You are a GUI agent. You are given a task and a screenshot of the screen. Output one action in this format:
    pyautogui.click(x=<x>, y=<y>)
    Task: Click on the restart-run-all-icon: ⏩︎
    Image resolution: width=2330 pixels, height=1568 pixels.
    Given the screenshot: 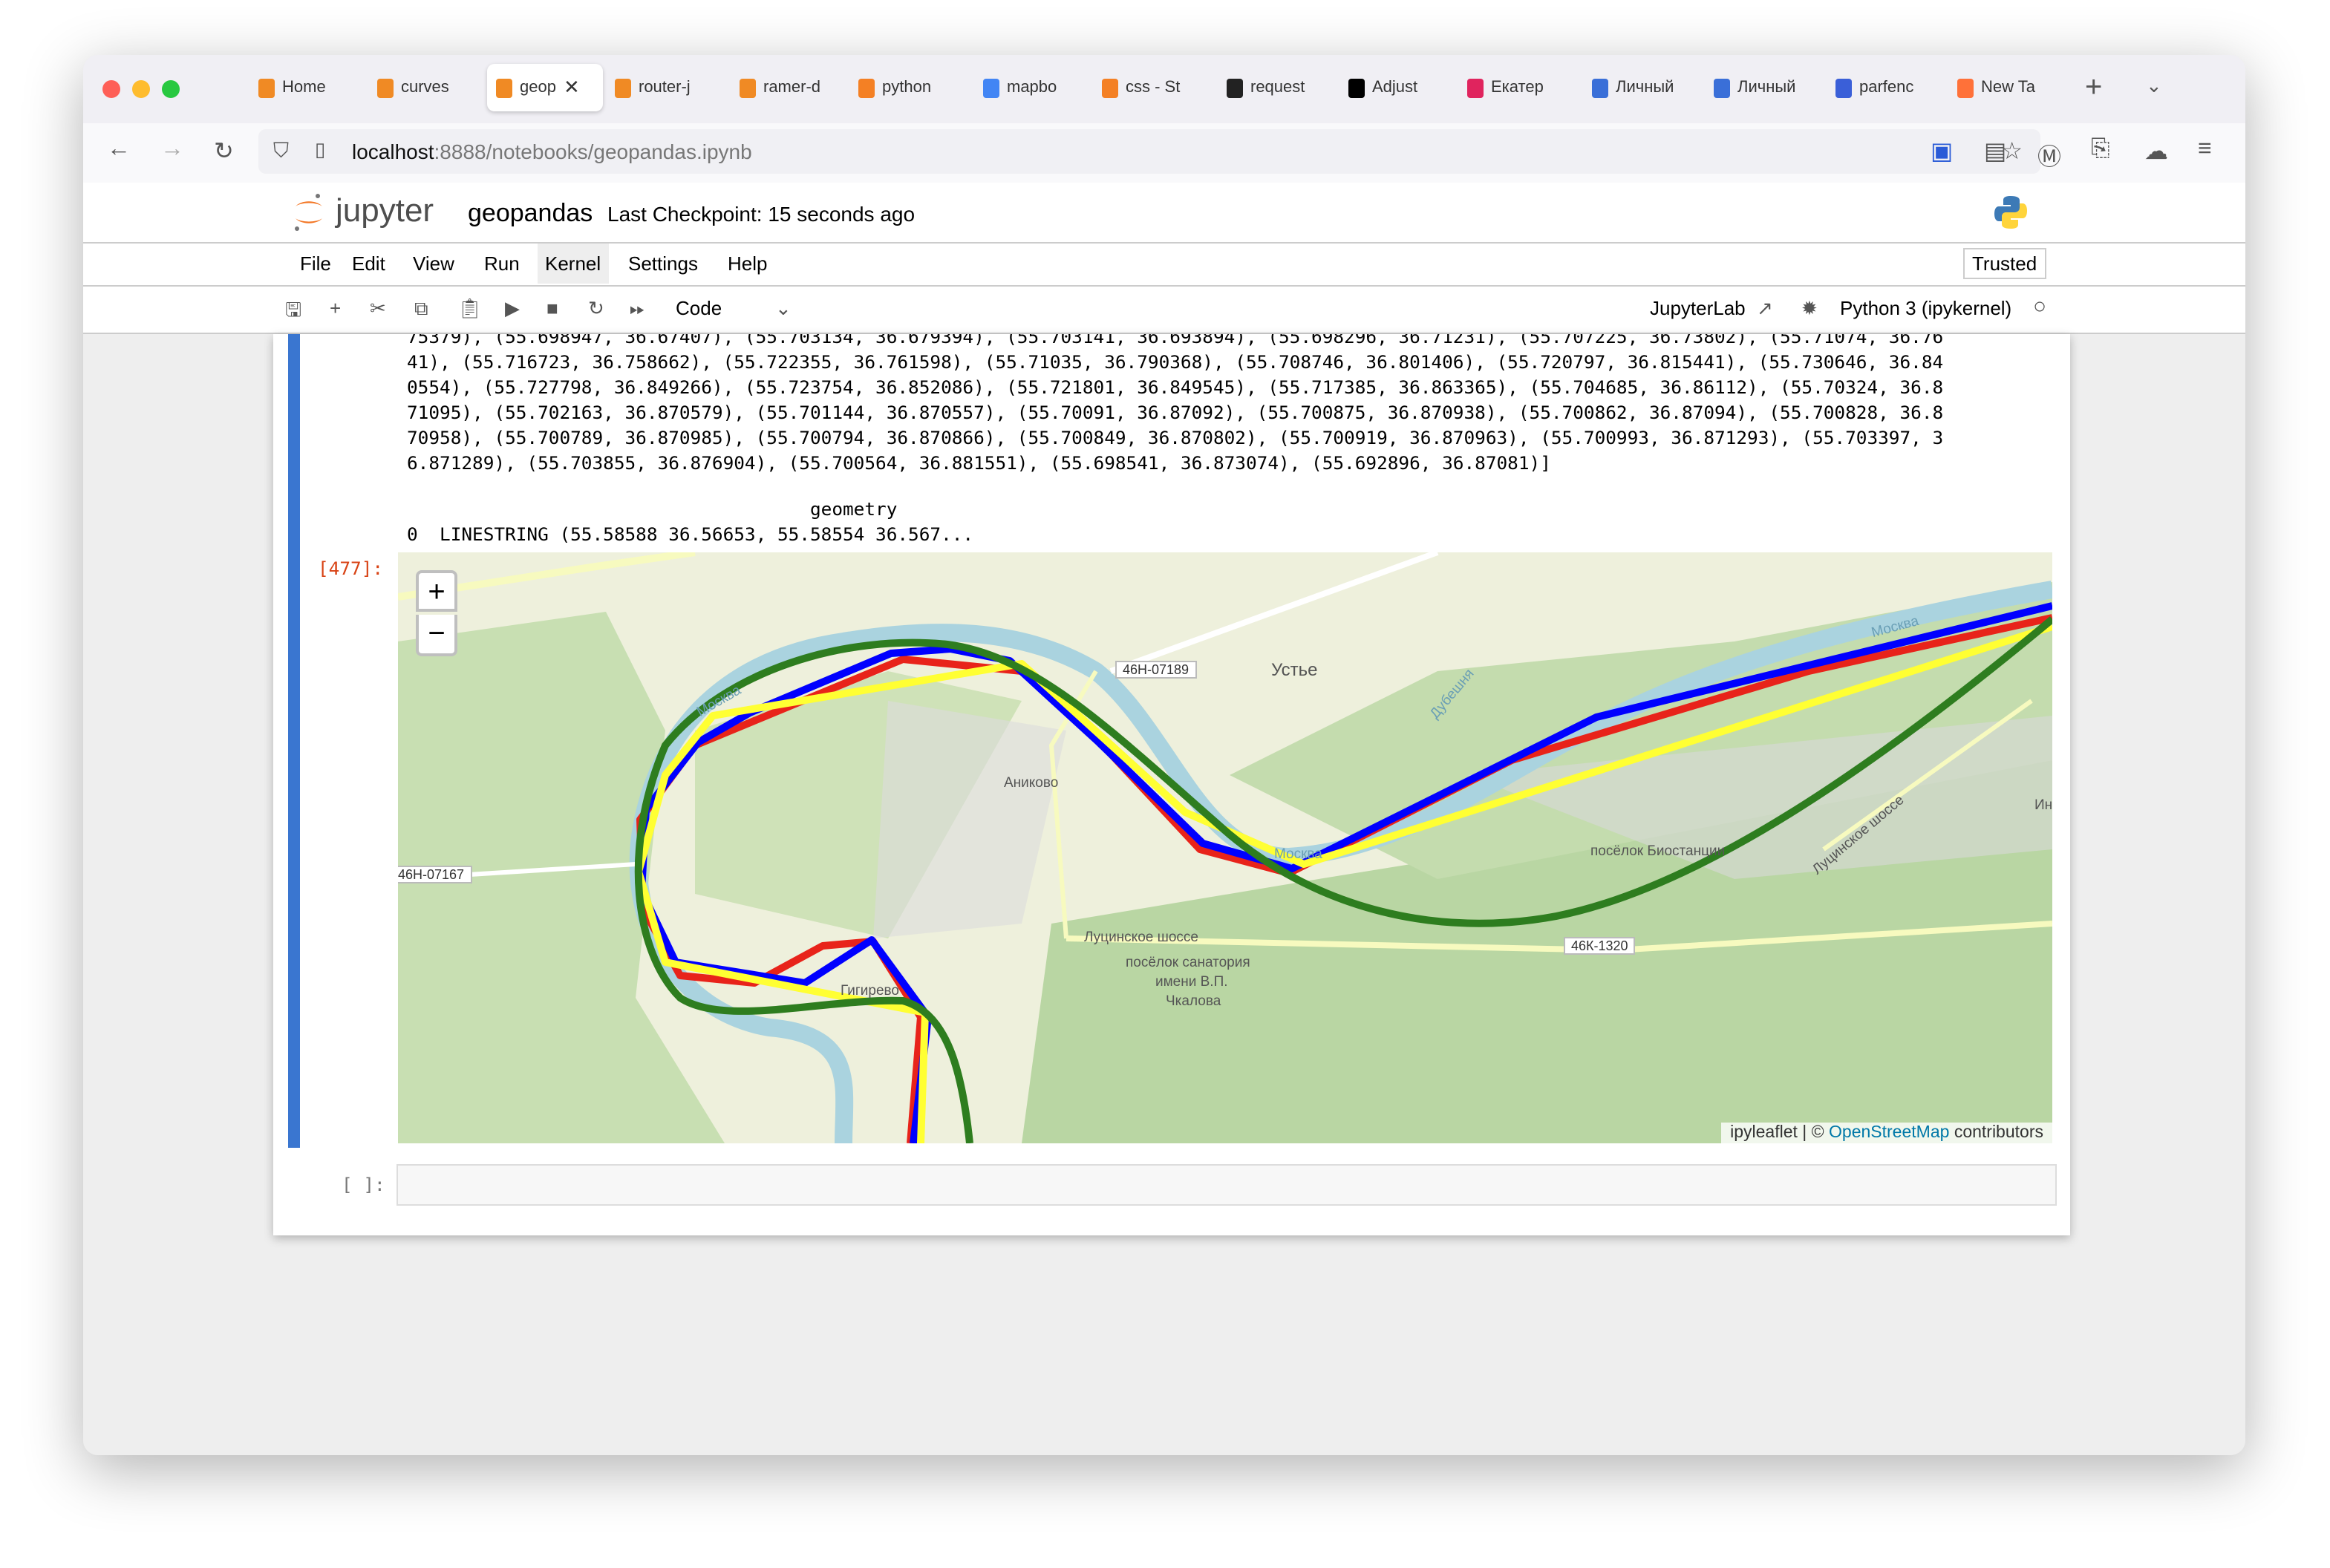 What is the action you would take?
    pyautogui.click(x=637, y=309)
    